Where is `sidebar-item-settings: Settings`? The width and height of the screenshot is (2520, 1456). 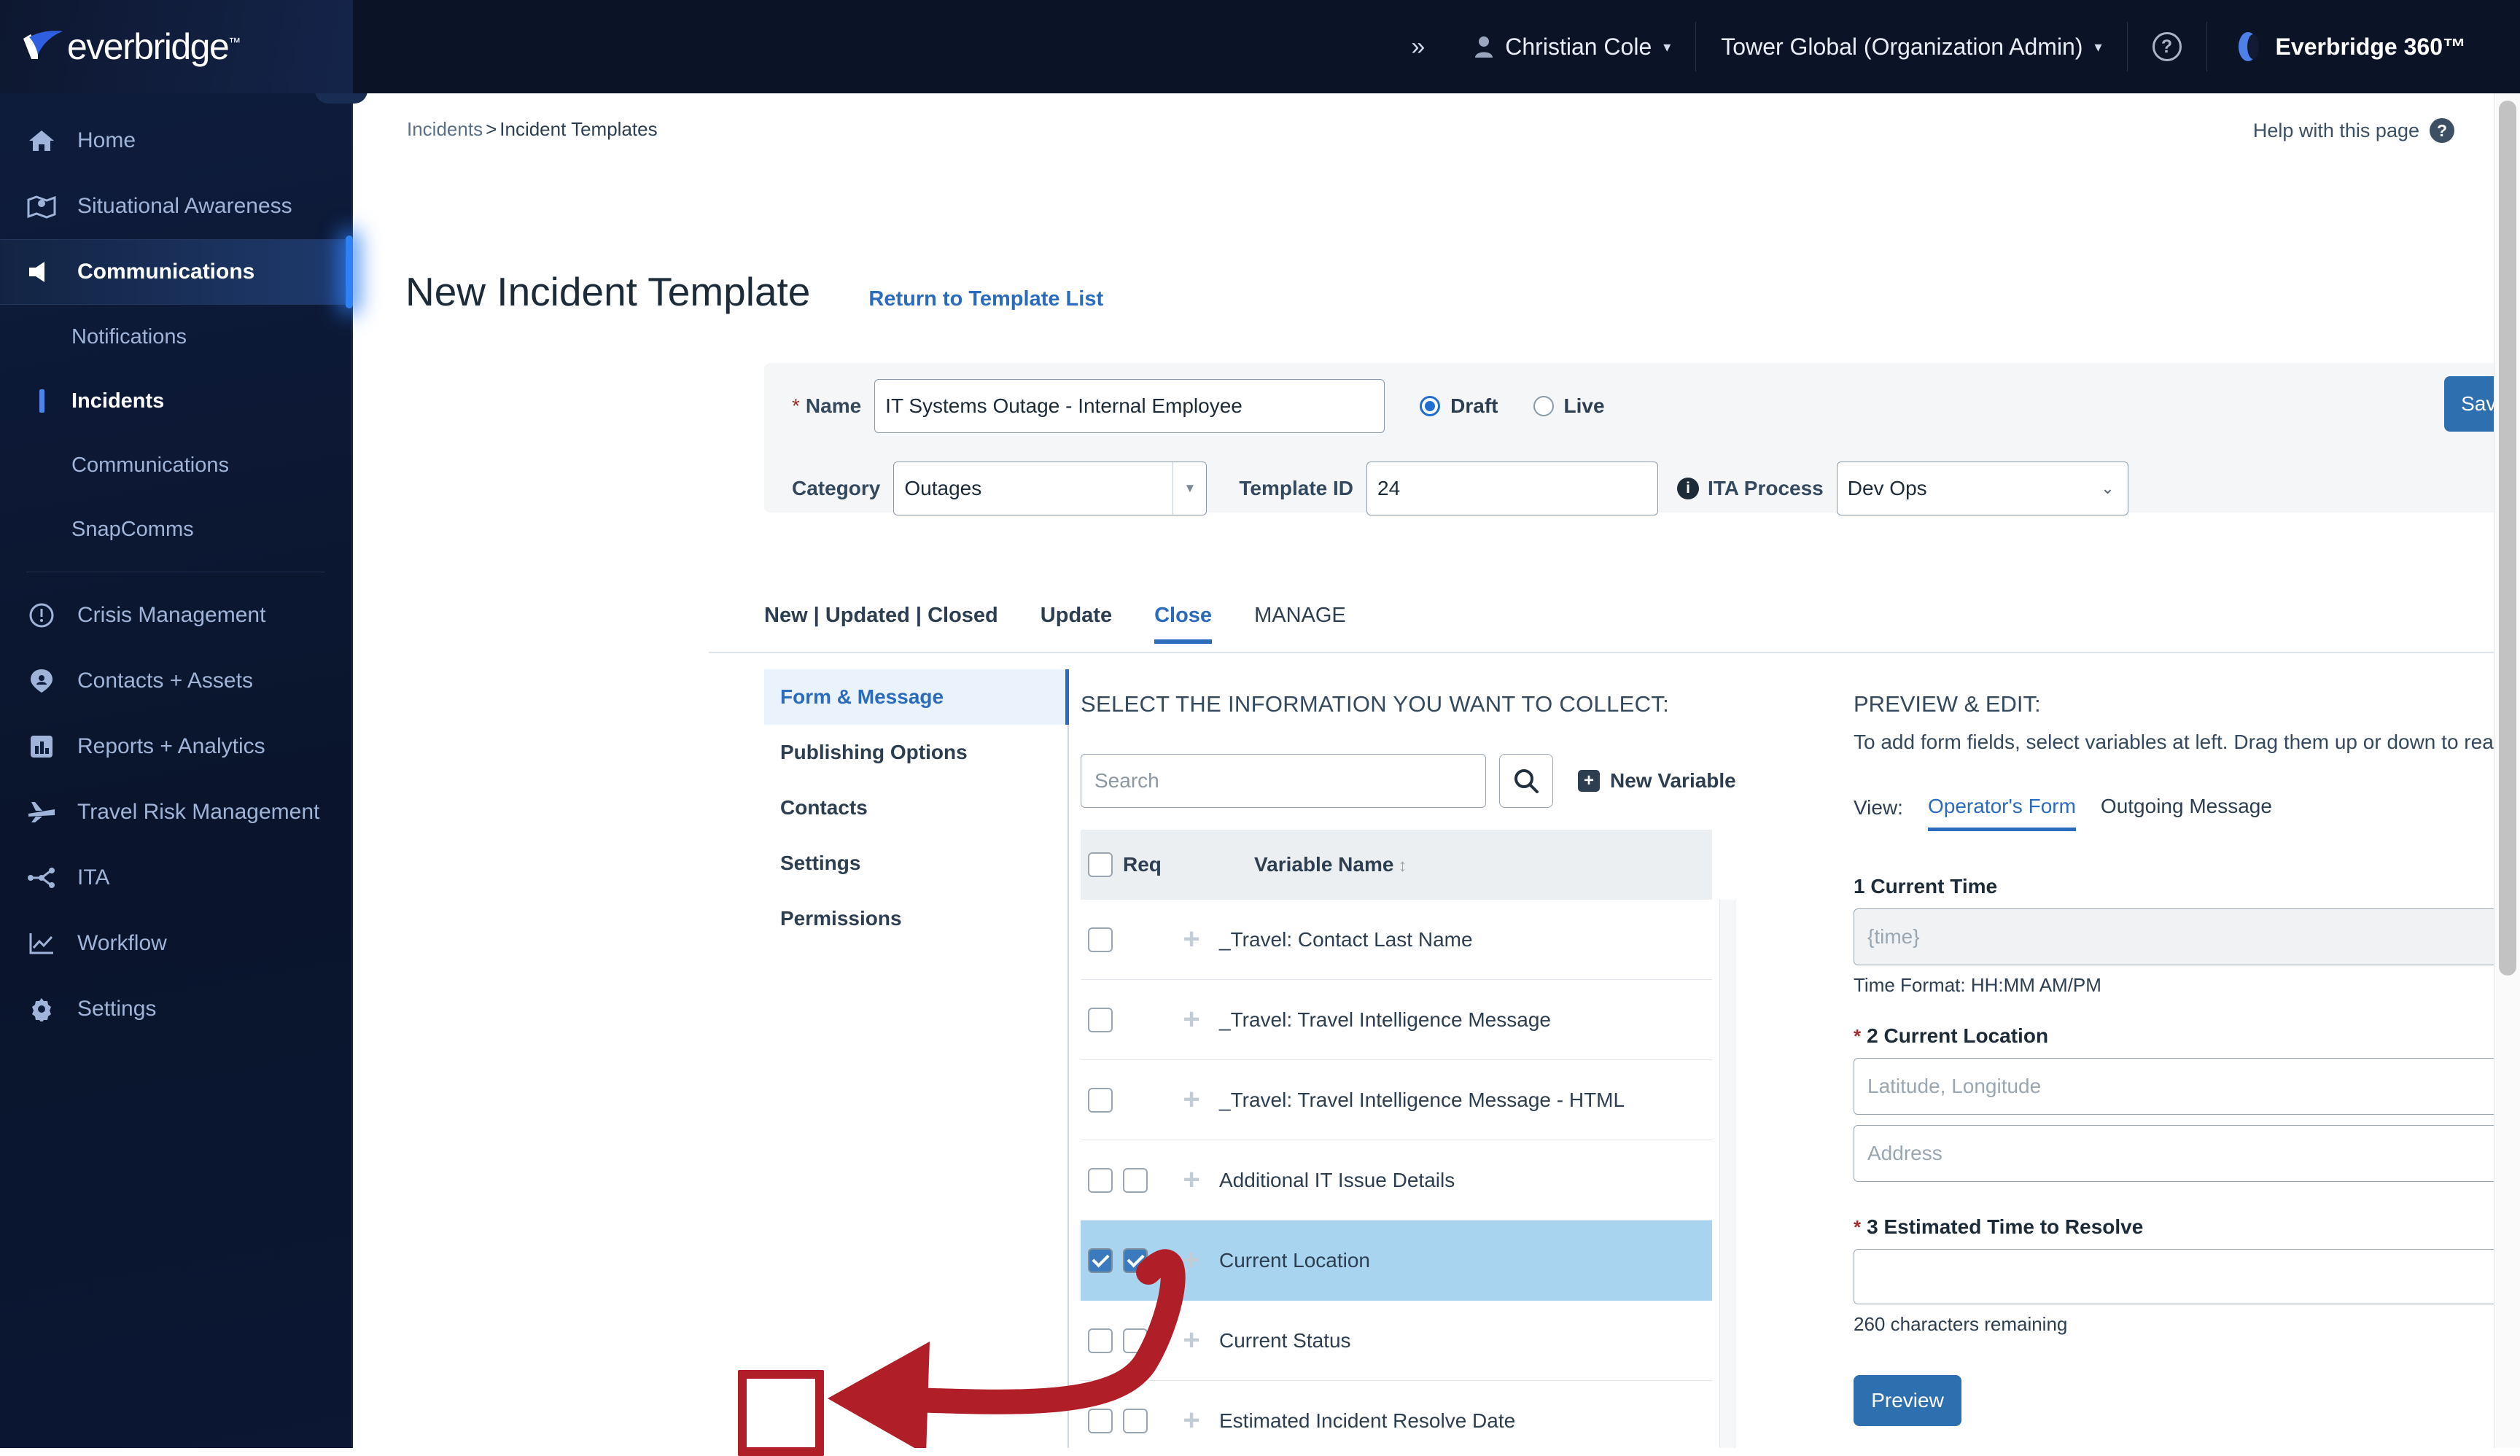 sidebar-item-settings: Settings is located at coordinates (175, 1009).